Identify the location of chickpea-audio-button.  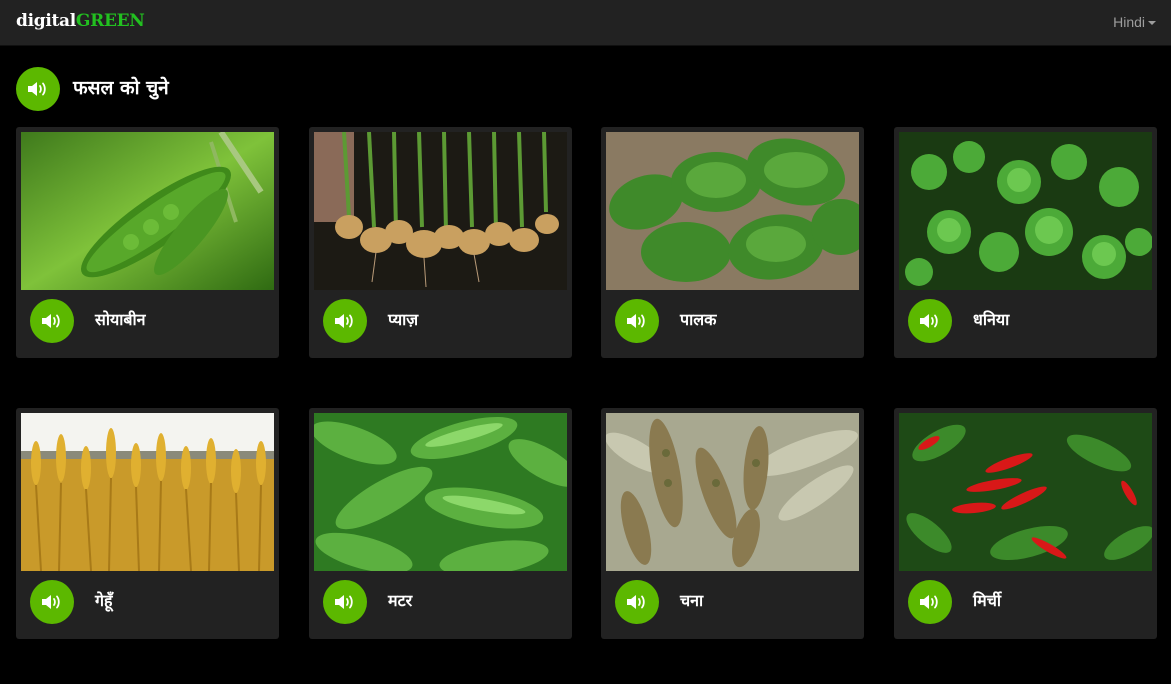
(637, 602).